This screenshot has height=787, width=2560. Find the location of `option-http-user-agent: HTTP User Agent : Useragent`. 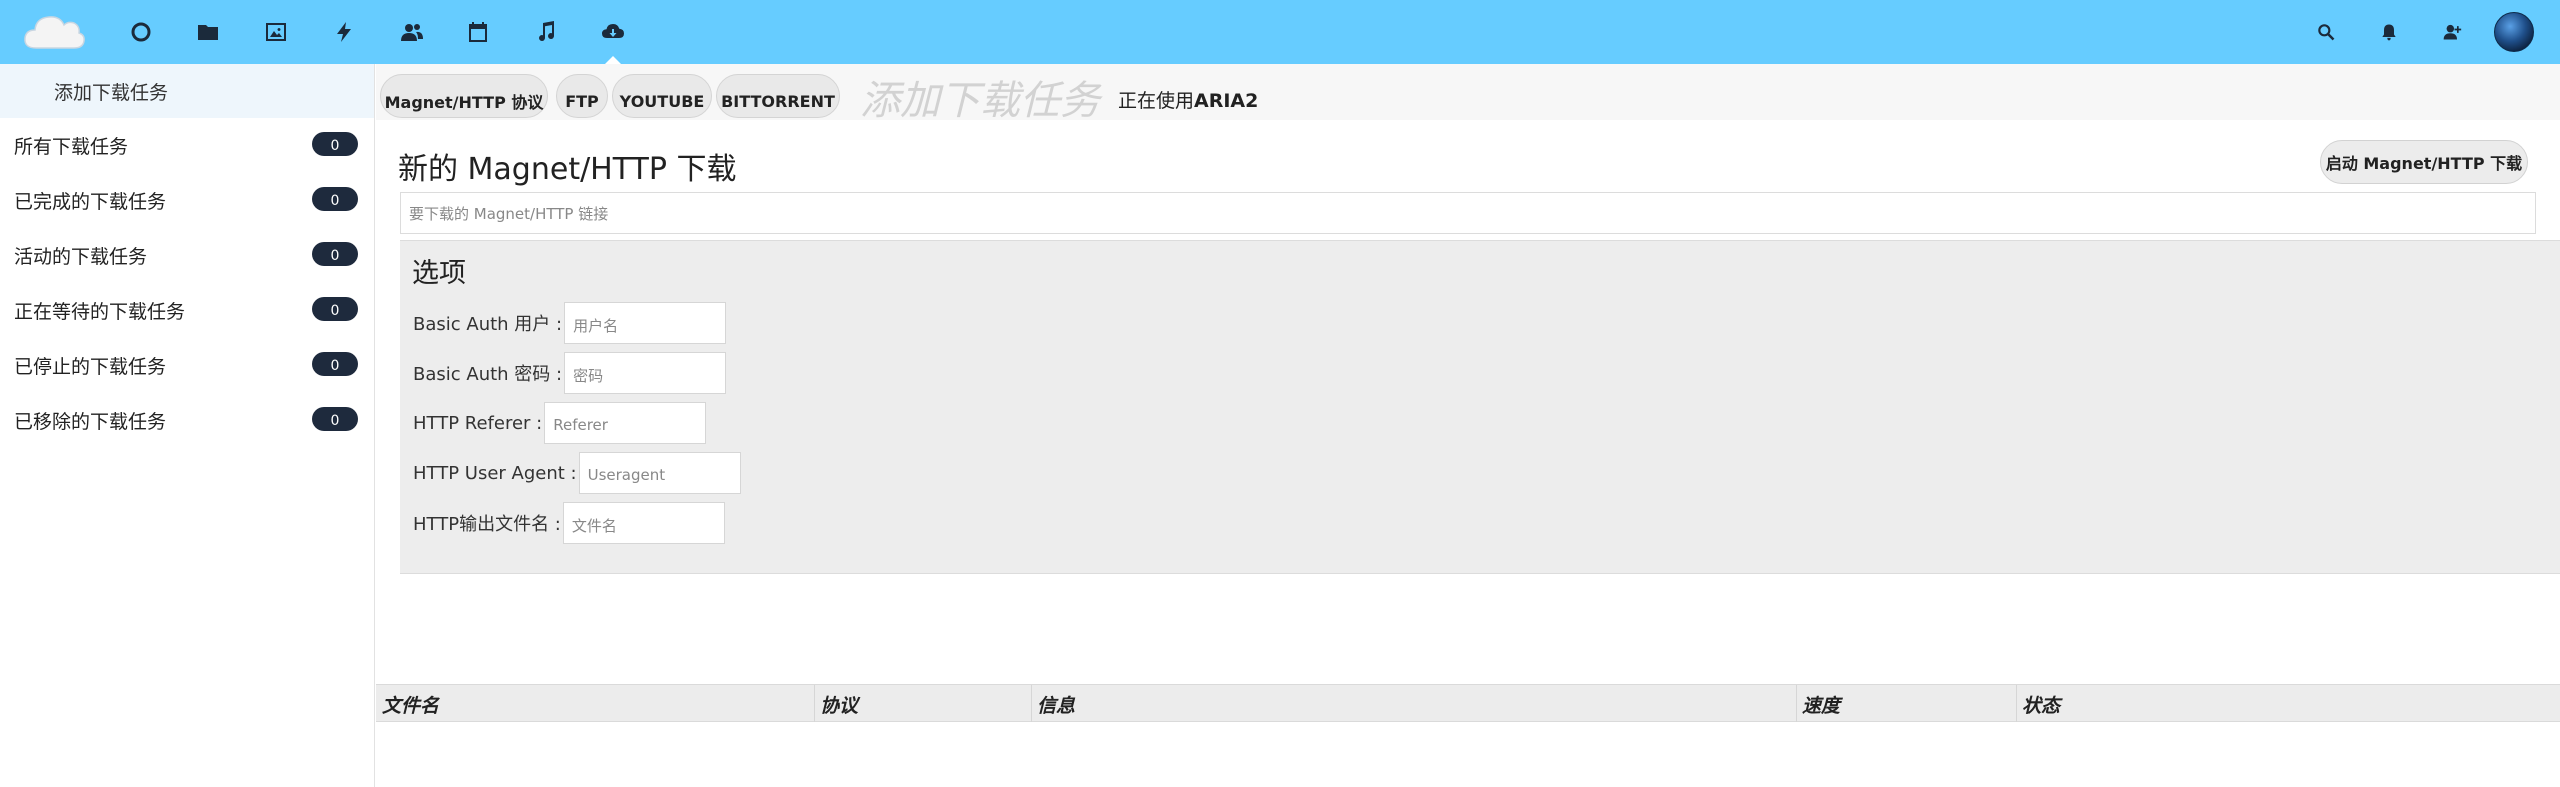

option-http-user-agent: HTTP User Agent : Useragent is located at coordinates (577, 473).